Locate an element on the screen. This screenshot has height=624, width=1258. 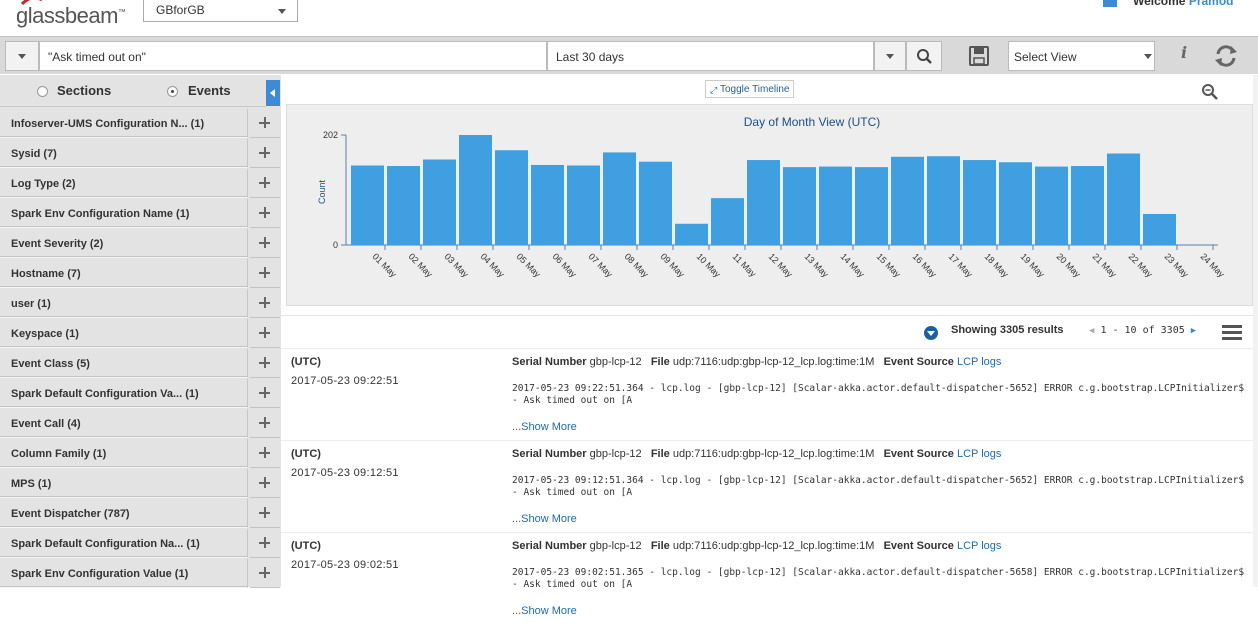
facet-row: Infoserver-UMS Configuration N... (1) is located at coordinates (140, 123).